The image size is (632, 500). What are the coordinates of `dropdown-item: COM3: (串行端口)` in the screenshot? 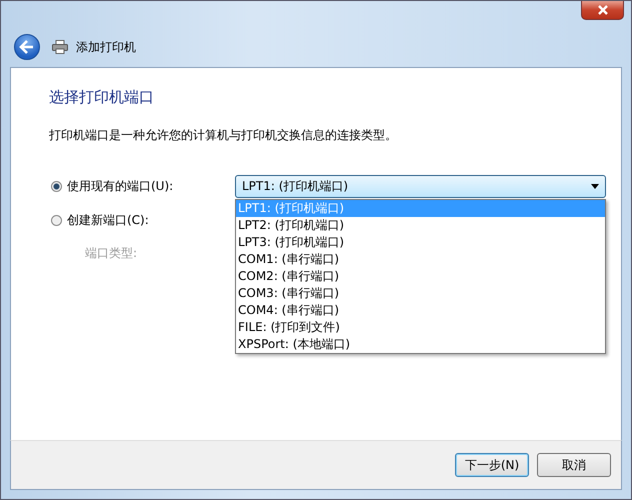 It's located at (420, 293).